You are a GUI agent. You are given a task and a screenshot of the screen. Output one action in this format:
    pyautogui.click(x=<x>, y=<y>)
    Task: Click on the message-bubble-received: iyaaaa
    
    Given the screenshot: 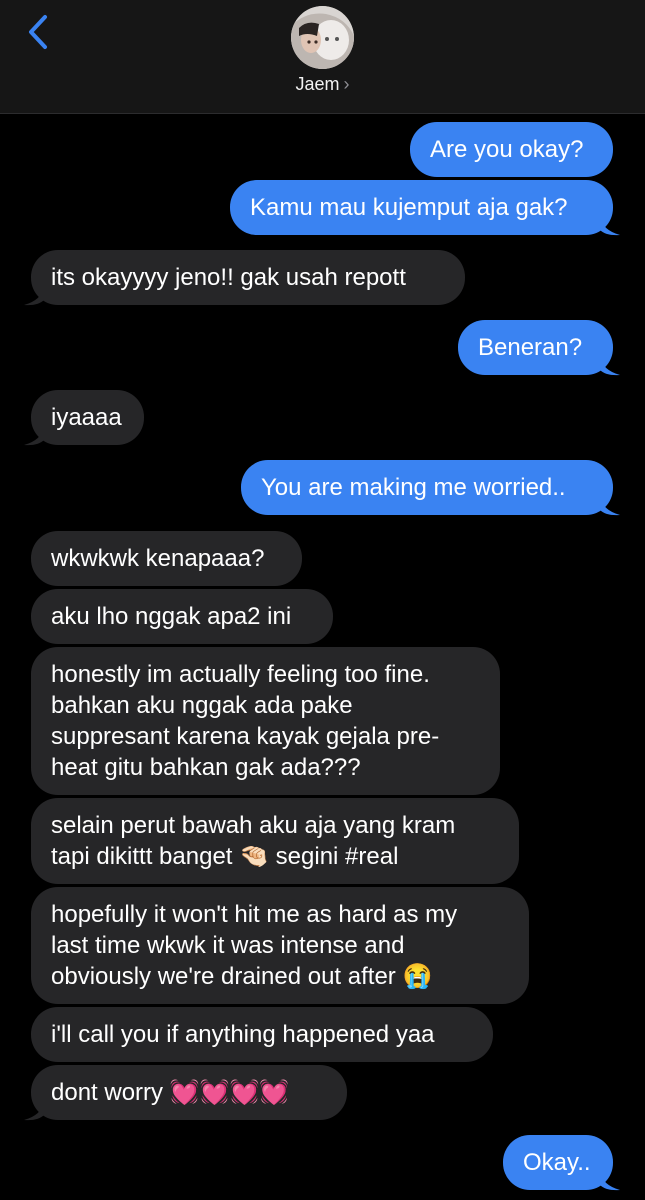 What is the action you would take?
    pyautogui.click(x=87, y=417)
    